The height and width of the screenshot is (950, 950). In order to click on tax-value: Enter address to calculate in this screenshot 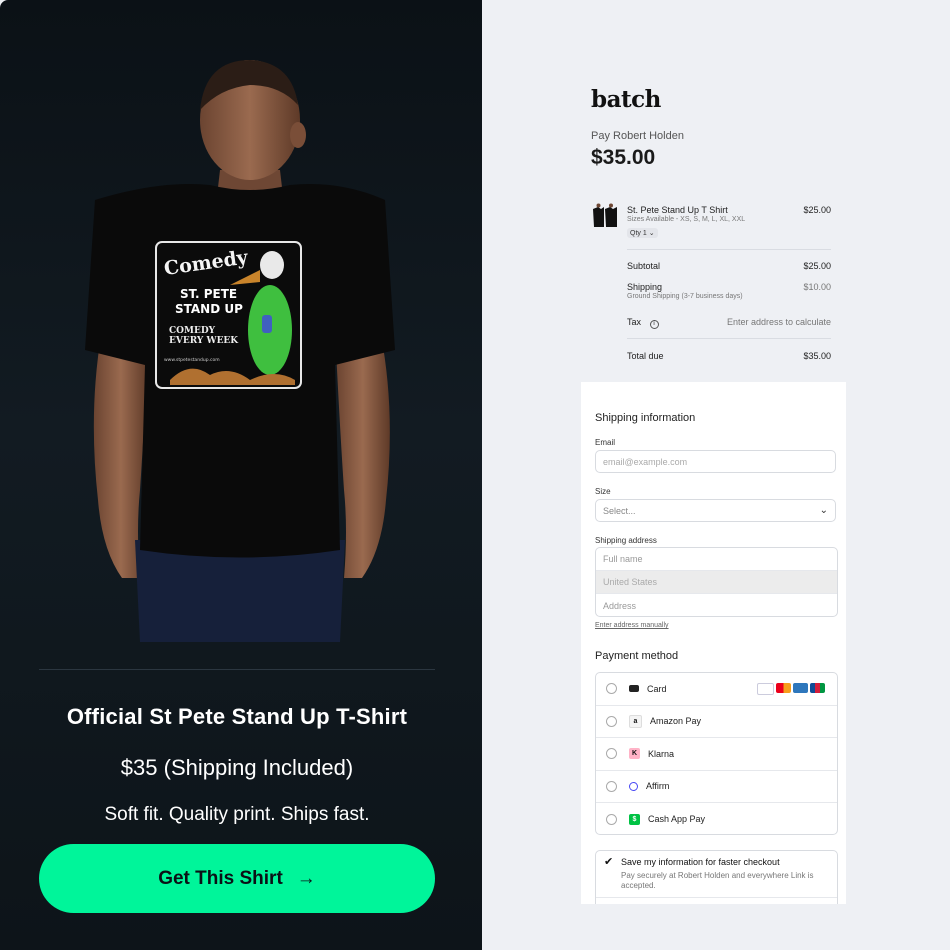, I will do `click(778, 322)`.